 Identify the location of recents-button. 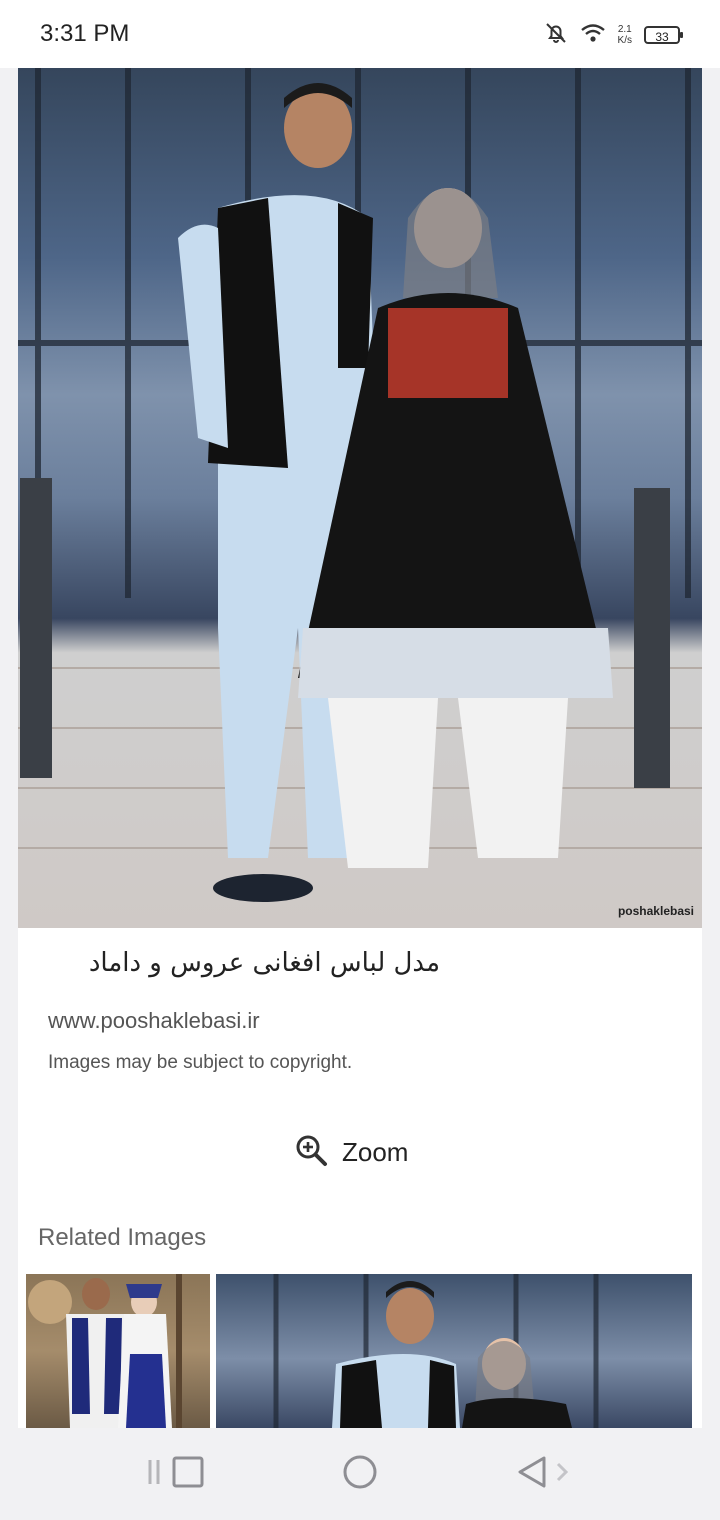
(177, 1474).